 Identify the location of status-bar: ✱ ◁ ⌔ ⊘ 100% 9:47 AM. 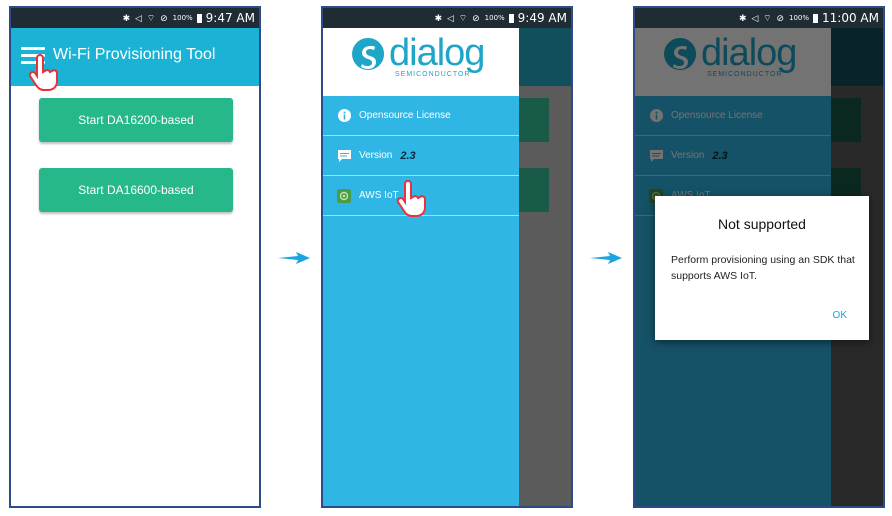
(135, 18).